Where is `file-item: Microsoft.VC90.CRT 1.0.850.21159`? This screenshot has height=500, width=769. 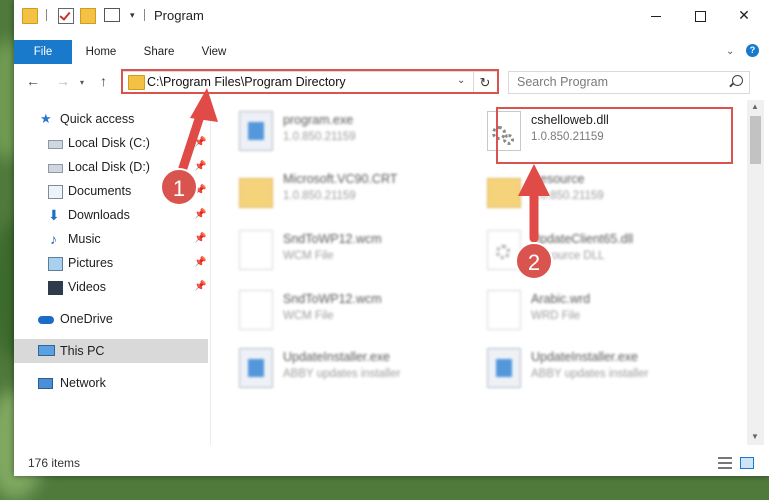 file-item: Microsoft.VC90.CRT 1.0.850.21159 is located at coordinates (346, 191).